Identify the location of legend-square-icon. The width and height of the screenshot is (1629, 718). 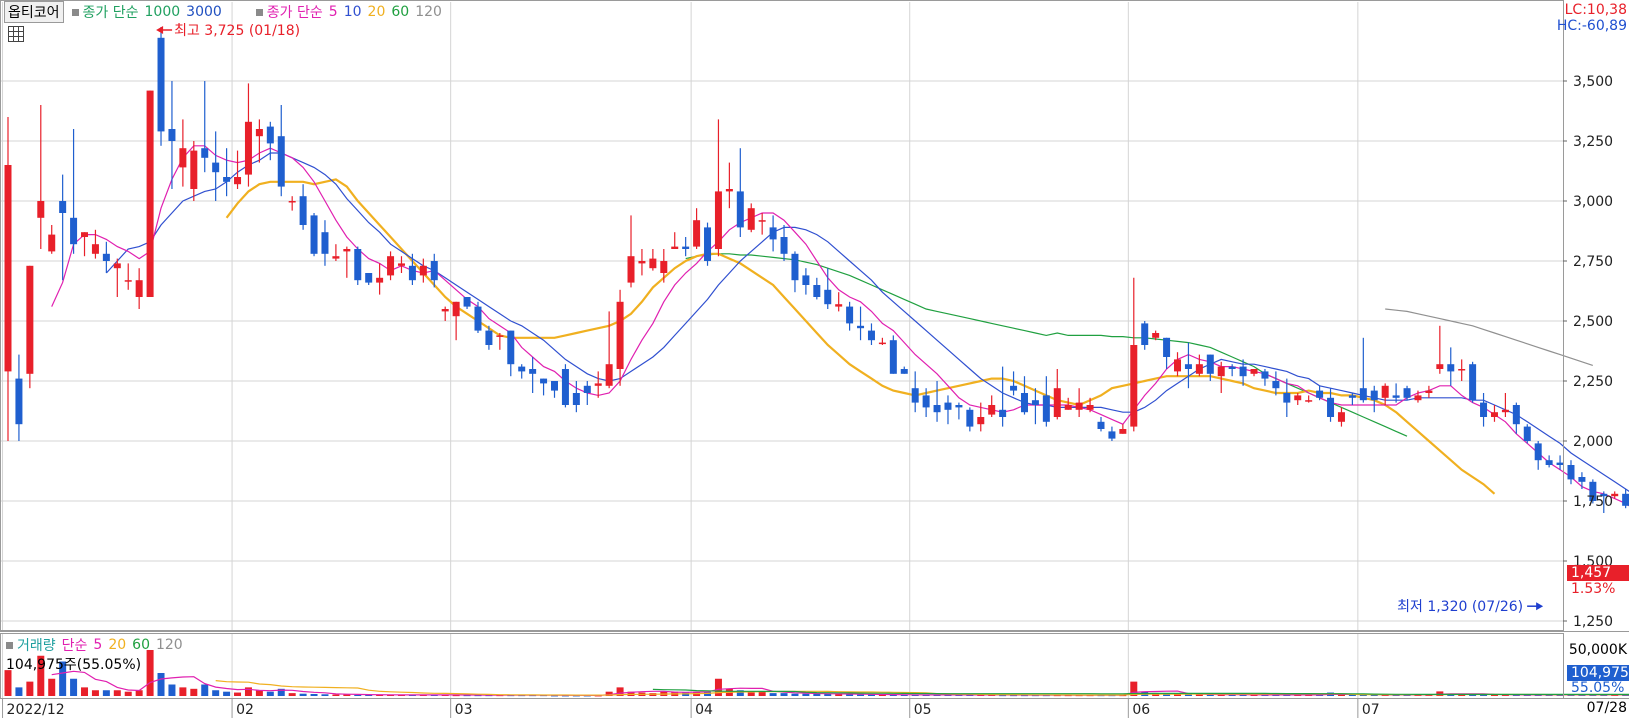
(9, 645).